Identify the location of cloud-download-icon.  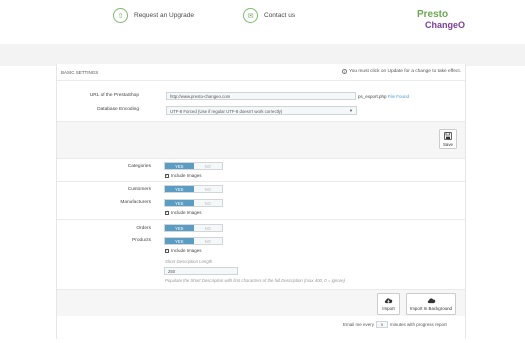
(388, 301).